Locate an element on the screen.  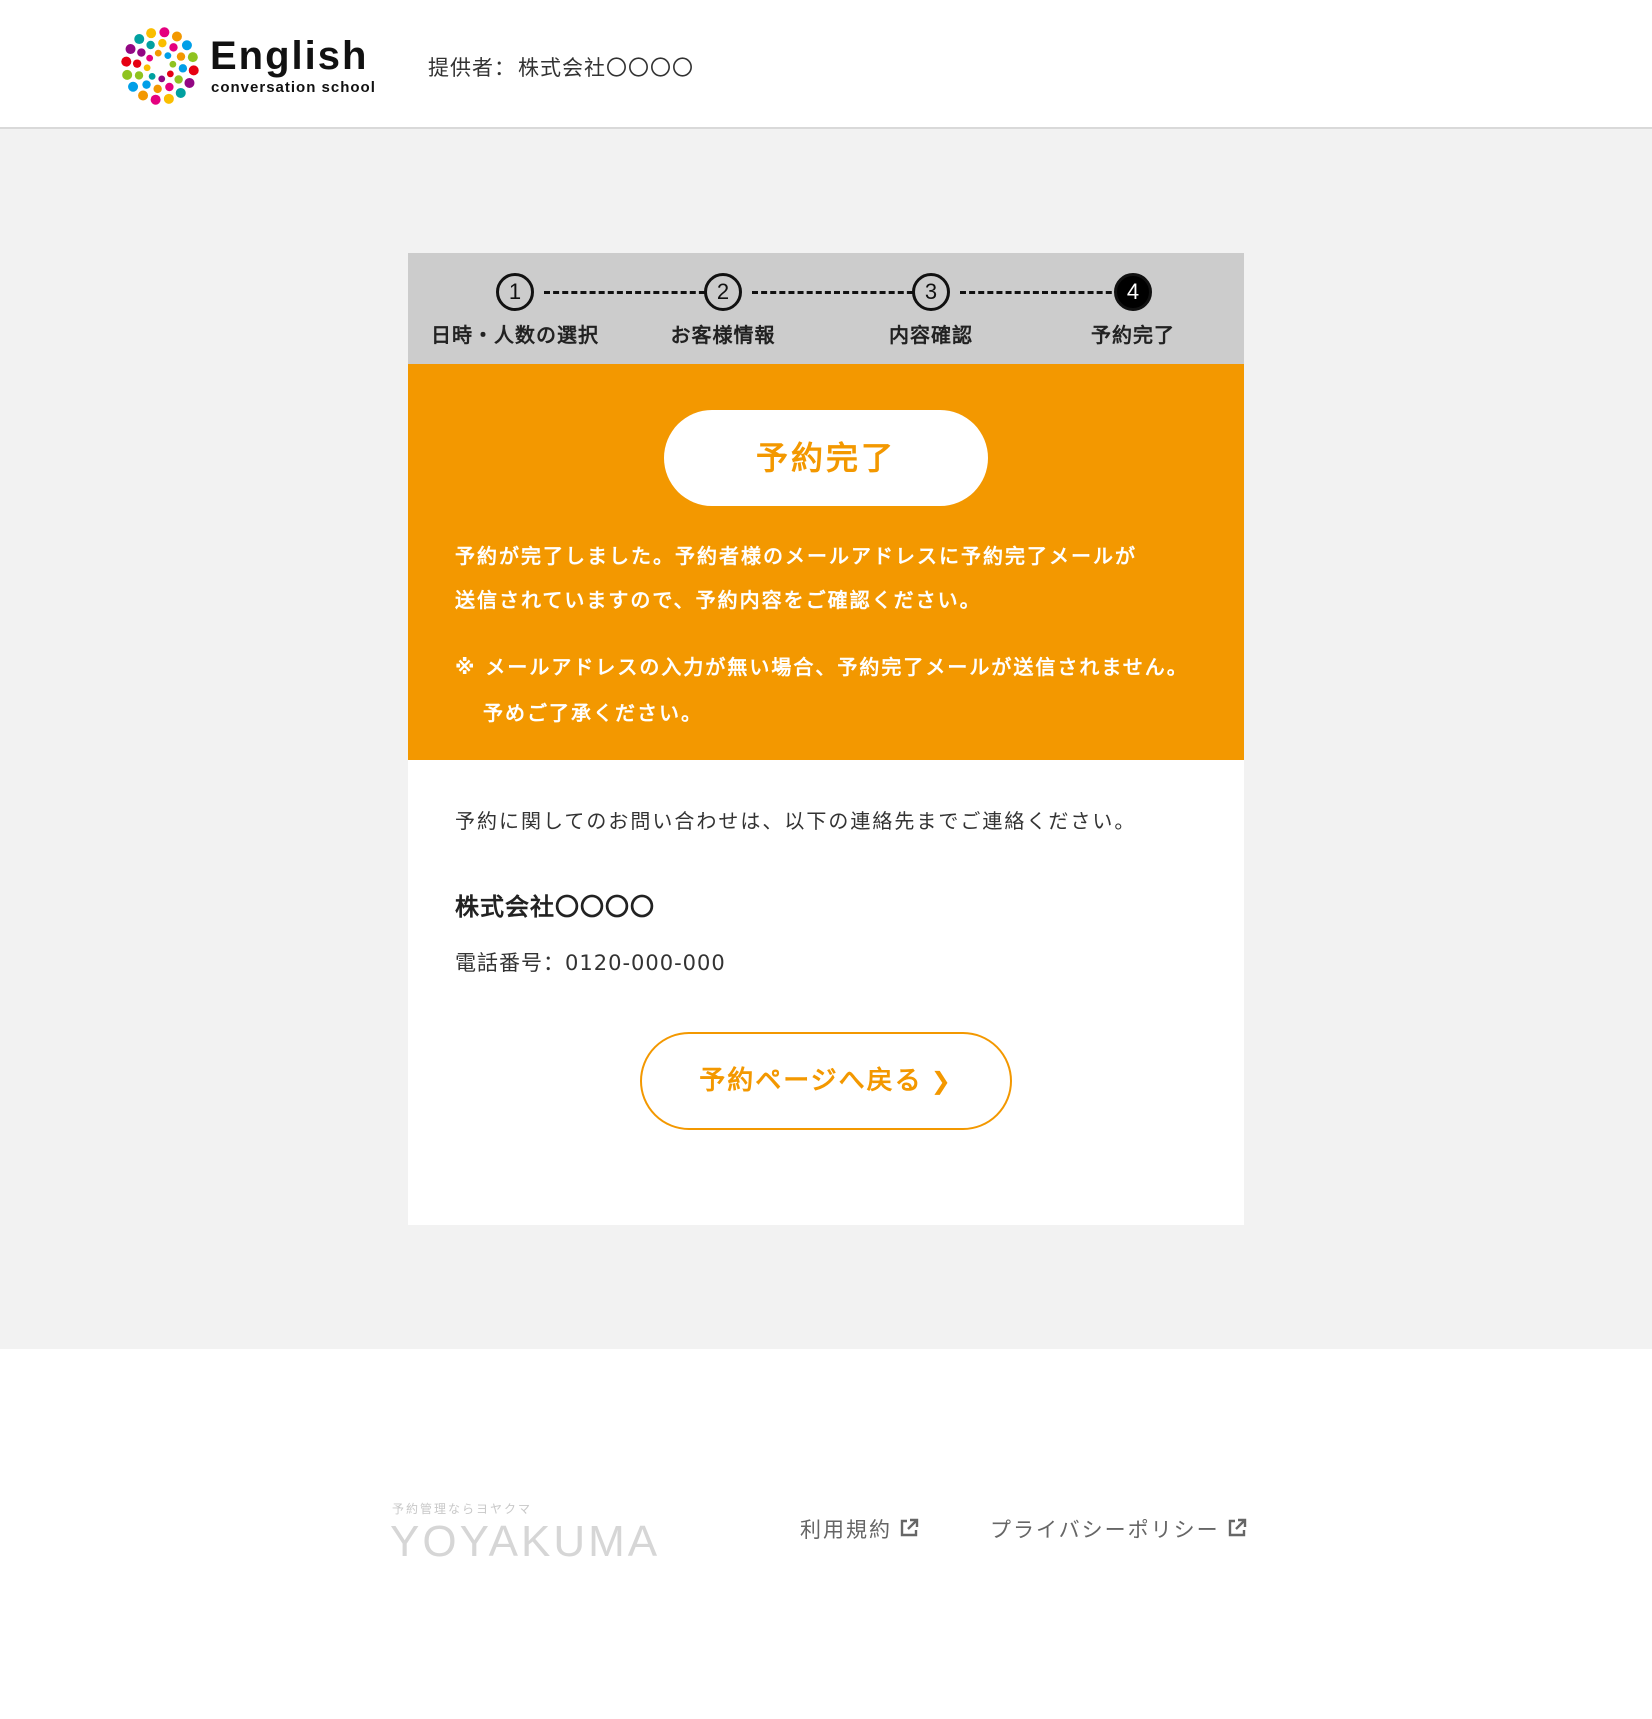
terms-link: 利用規約 is located at coordinates (860, 1529).